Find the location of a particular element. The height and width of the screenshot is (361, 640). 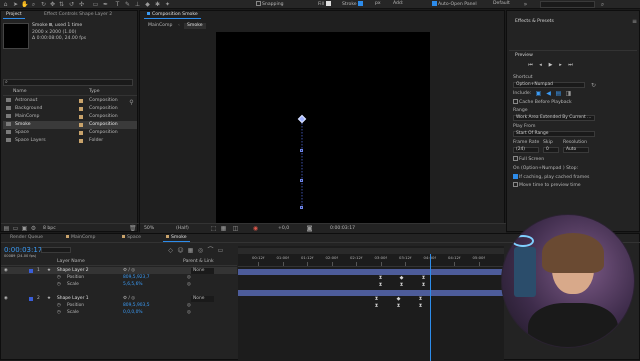

keyframe-position-l1-c: ⧗ is located at coordinates (420, 299).